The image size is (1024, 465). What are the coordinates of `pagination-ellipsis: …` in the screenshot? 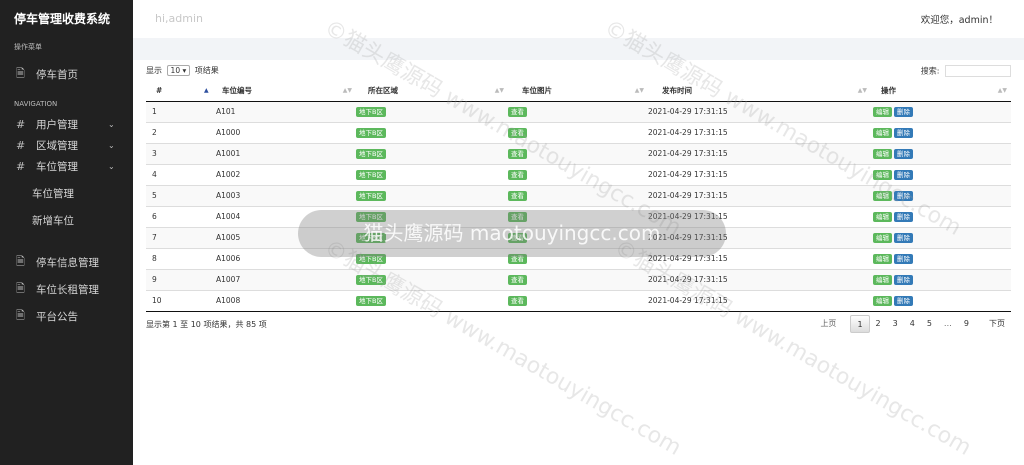 It's located at (947, 323).